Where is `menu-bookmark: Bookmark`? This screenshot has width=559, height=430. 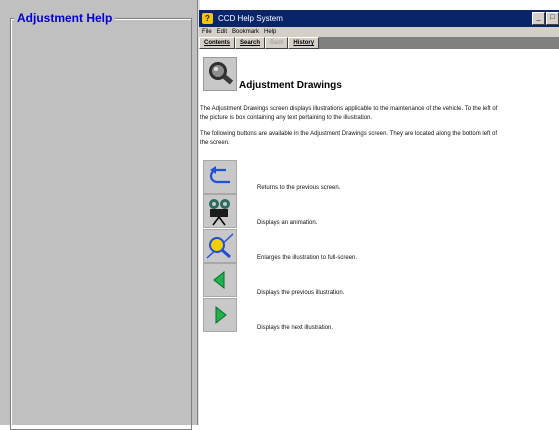
menu-bookmark: Bookmark is located at coordinates (245, 32).